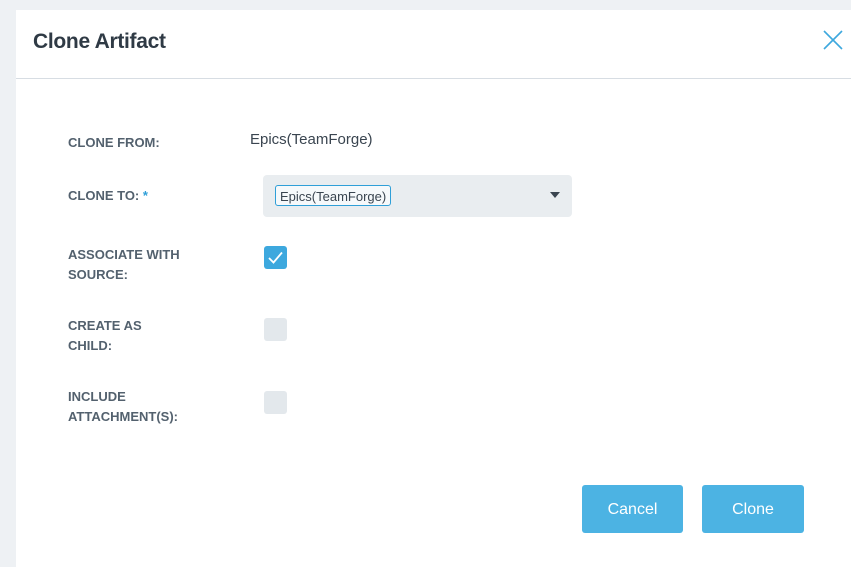 The width and height of the screenshot is (851, 567). What do you see at coordinates (145, 195) in the screenshot?
I see `required-marker: *` at bounding box center [145, 195].